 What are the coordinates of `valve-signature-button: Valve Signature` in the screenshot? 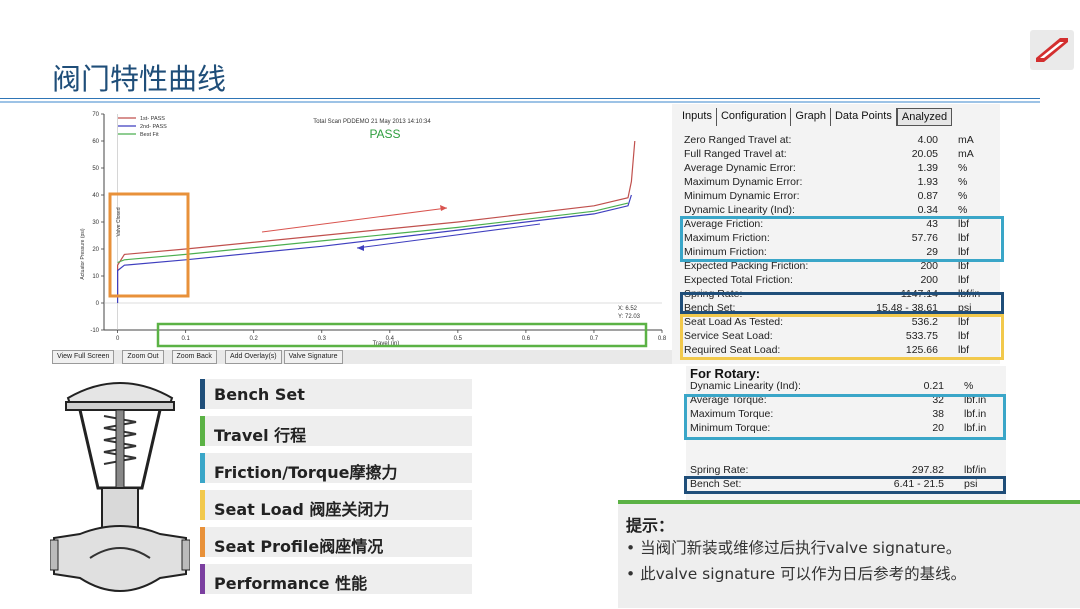 It's located at (313, 357).